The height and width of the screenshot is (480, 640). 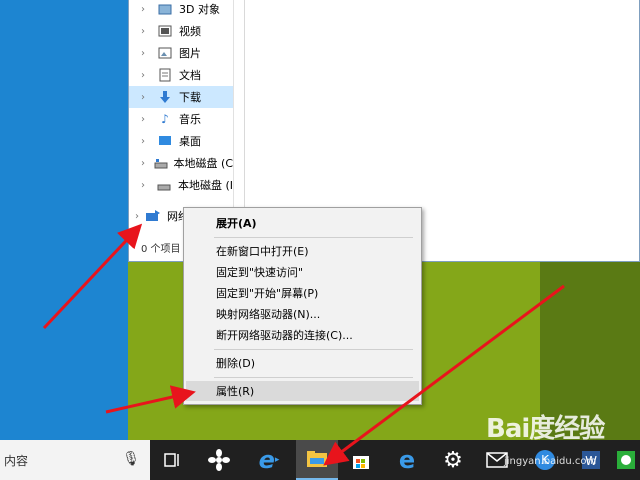 I want to click on nav-item-music: › ♪ 音乐, so click(x=181, y=119).